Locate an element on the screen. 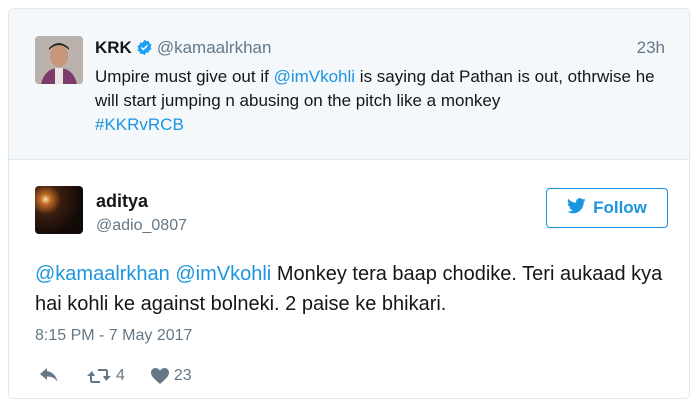 The width and height of the screenshot is (700, 407). author-name: KRK is located at coordinates (113, 47).